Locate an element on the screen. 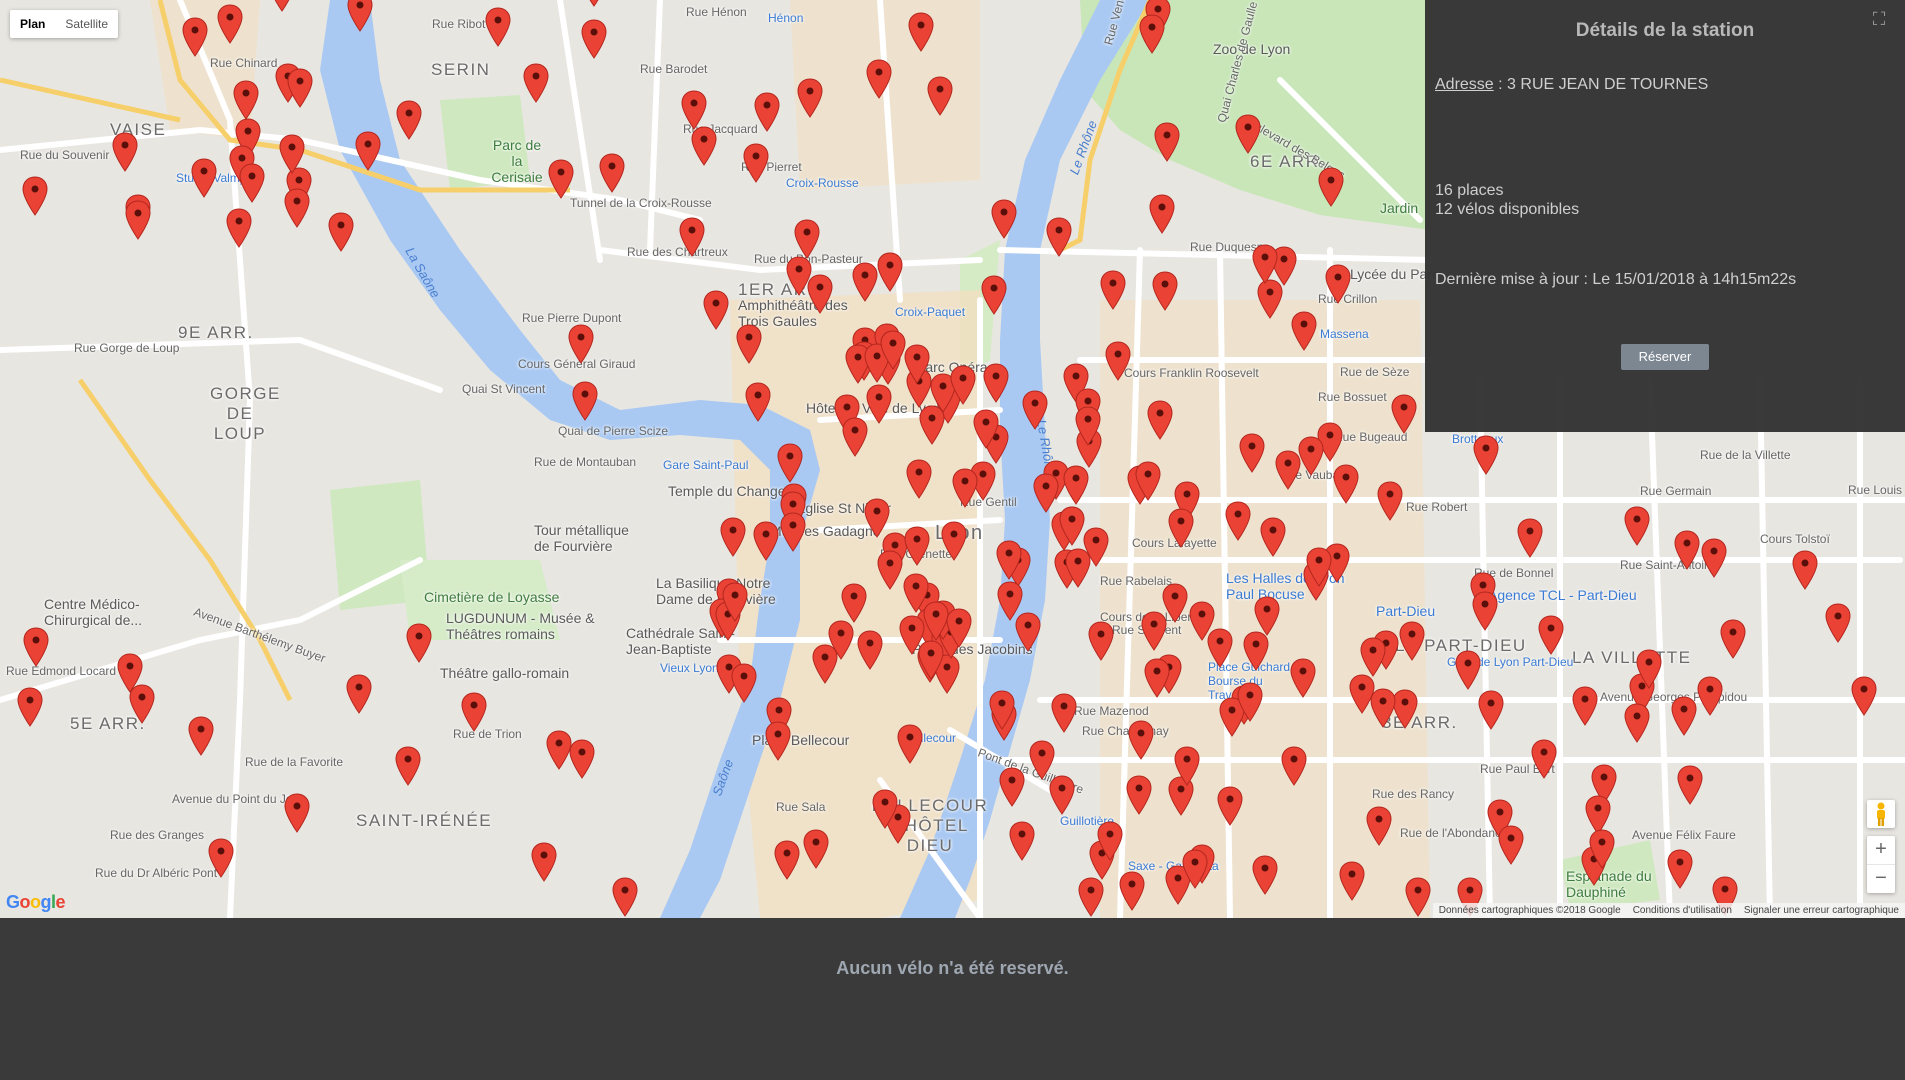 The width and height of the screenshot is (1905, 1080). map-type-plan-button: Plan is located at coordinates (32, 24).